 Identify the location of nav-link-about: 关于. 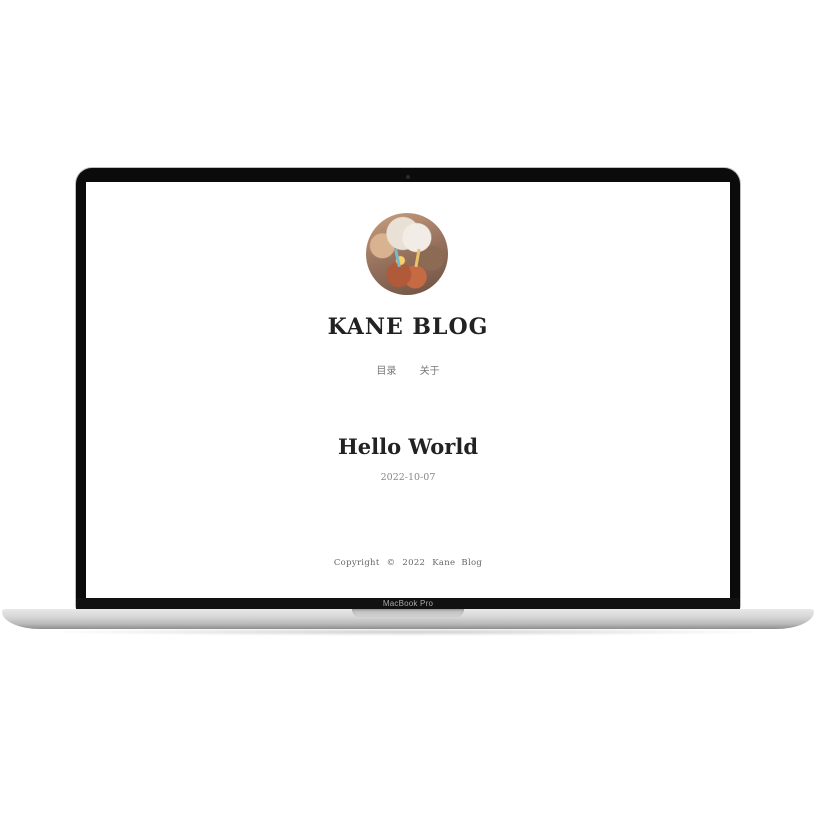
(430, 369).